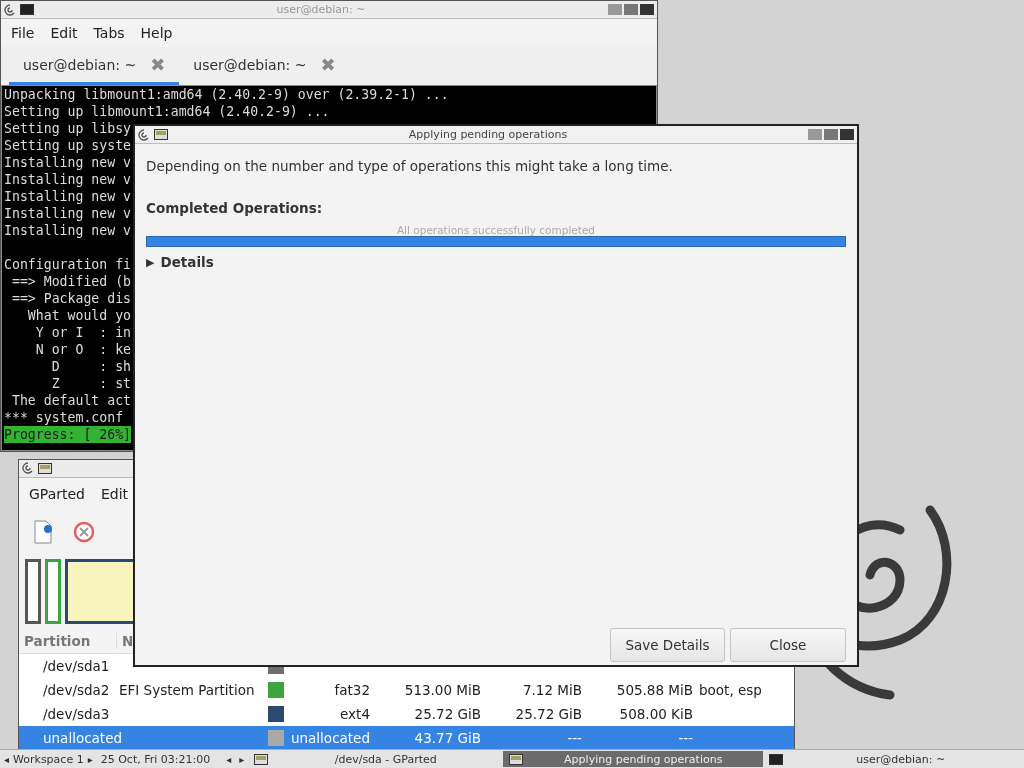 This screenshot has width=1024, height=768. Describe the element at coordinates (242, 759) in the screenshot. I see `task-nav-arrow: ▸` at that location.